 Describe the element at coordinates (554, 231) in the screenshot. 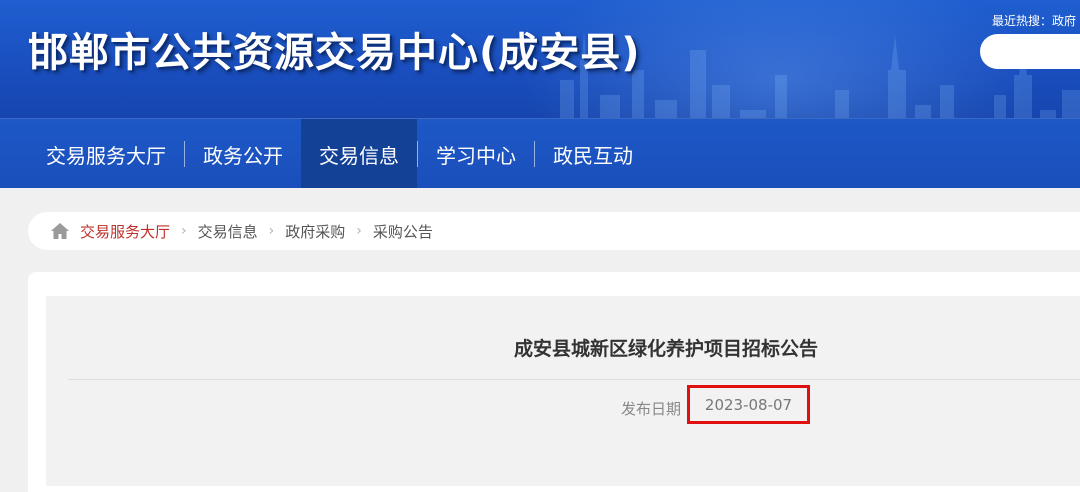

I see `breadcrumb: 交易服务大厅 › 交易信息 › 政府采购 › 采购公告` at that location.